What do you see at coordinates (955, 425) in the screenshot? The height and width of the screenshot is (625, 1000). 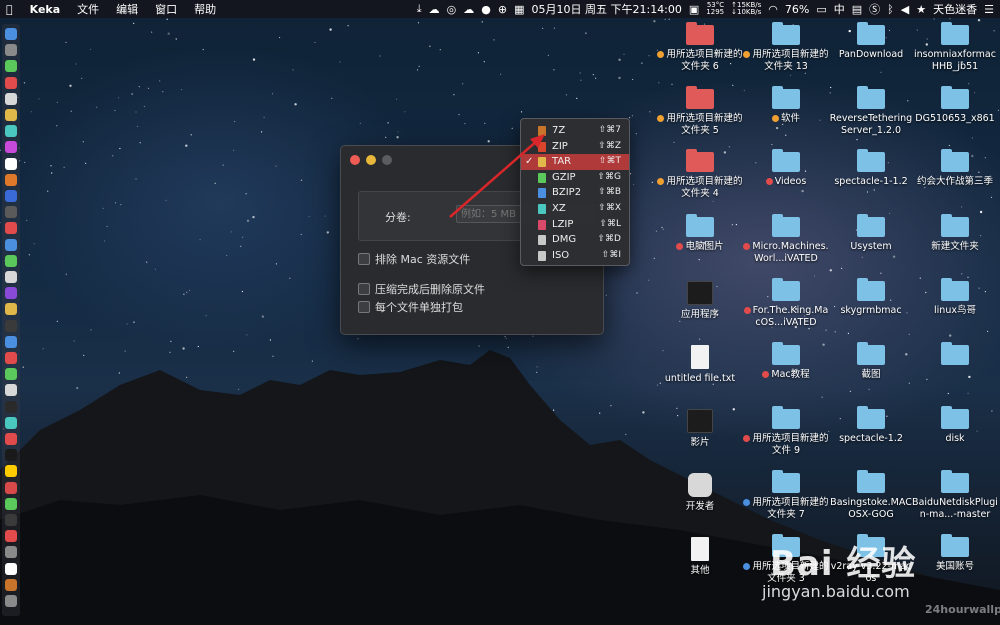 I see `desktop-item: disk` at bounding box center [955, 425].